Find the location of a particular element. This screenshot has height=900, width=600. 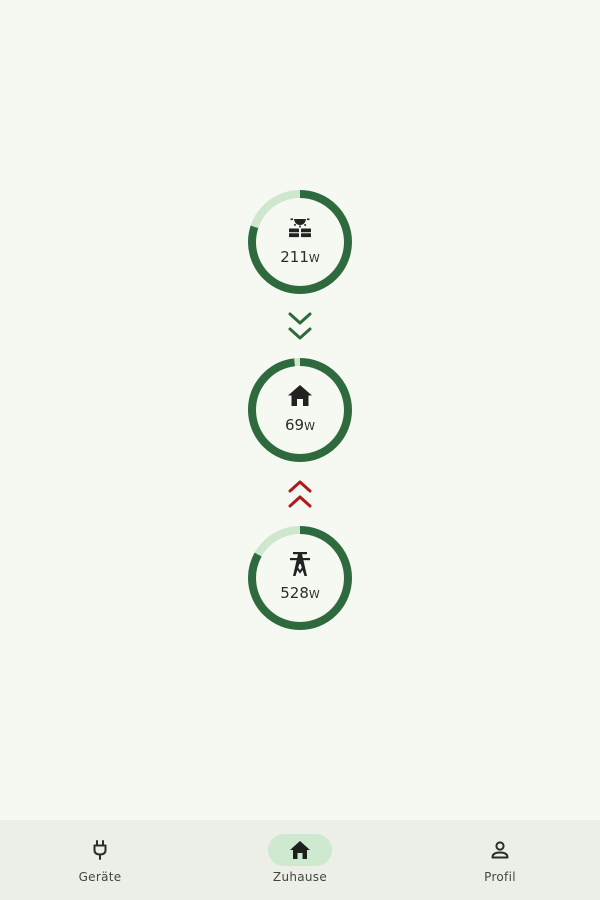

home-consumption-gauge: 69W is located at coordinates (300, 410).